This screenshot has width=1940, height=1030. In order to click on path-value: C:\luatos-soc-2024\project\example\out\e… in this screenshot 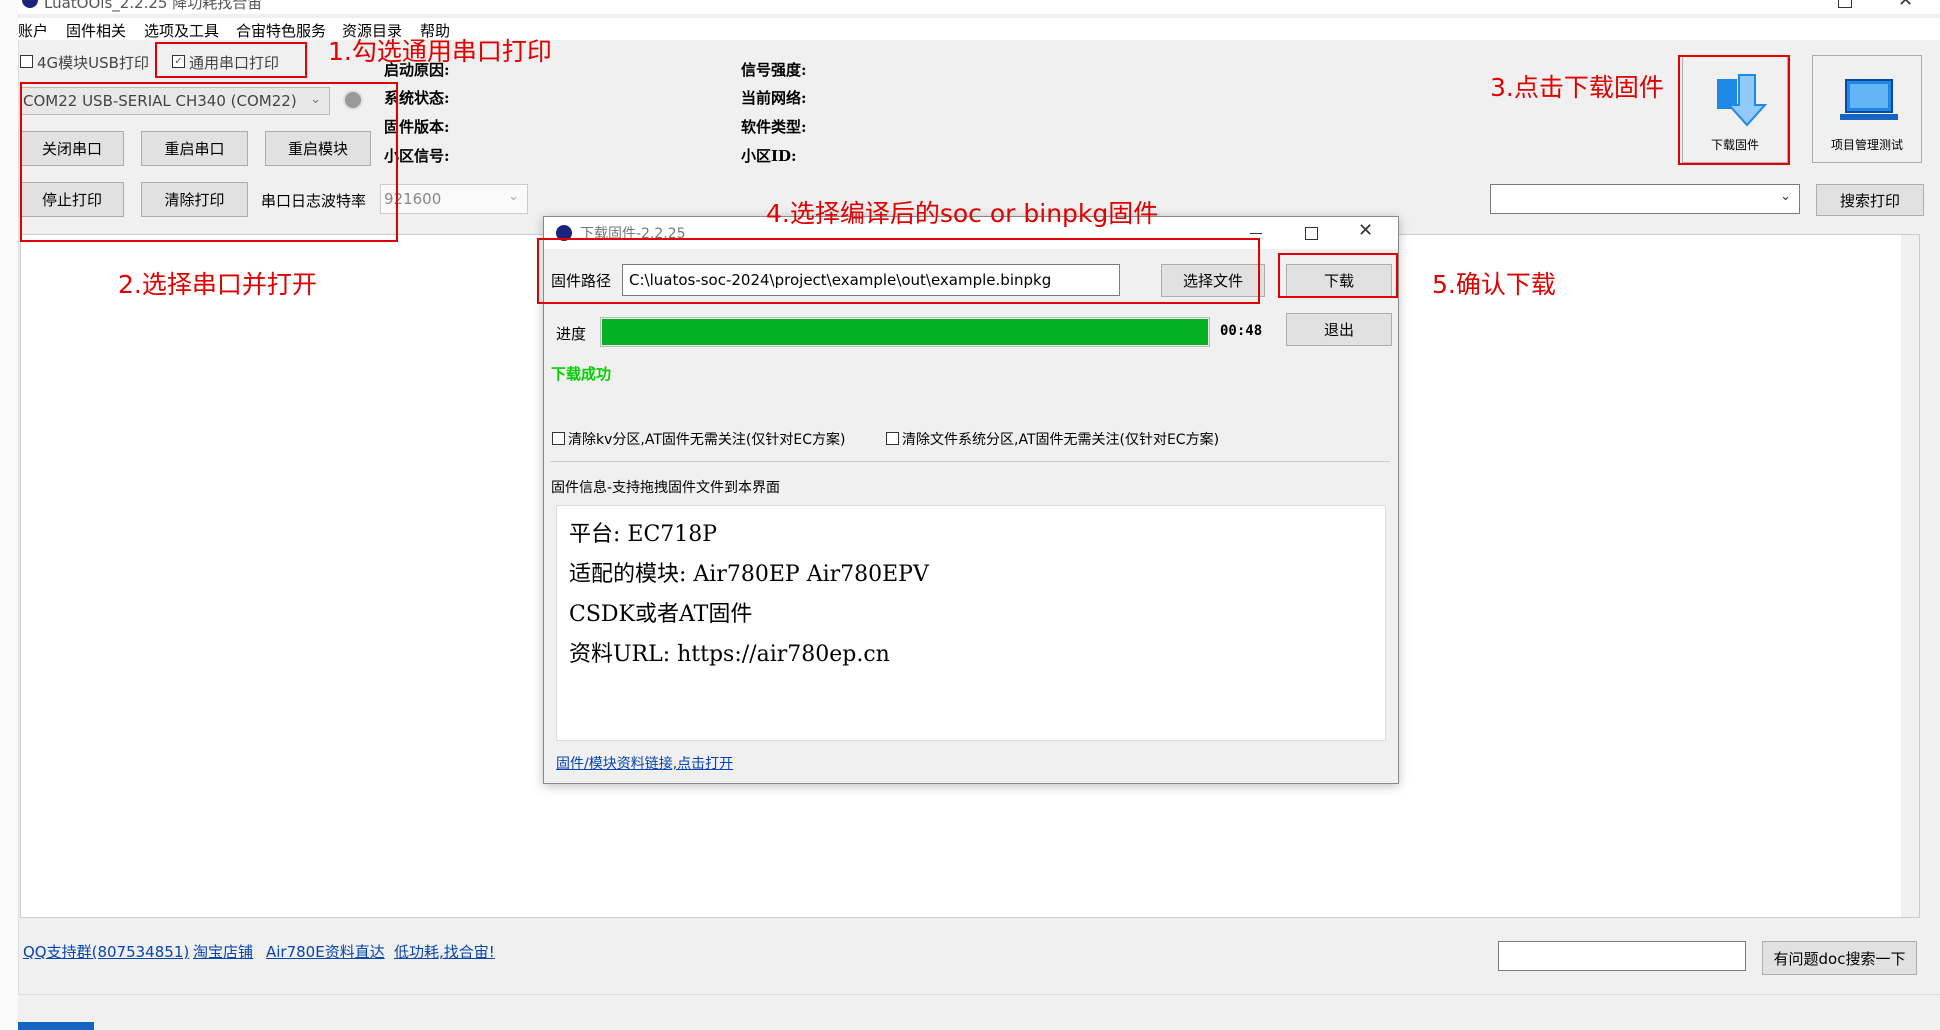, I will do `click(840, 280)`.